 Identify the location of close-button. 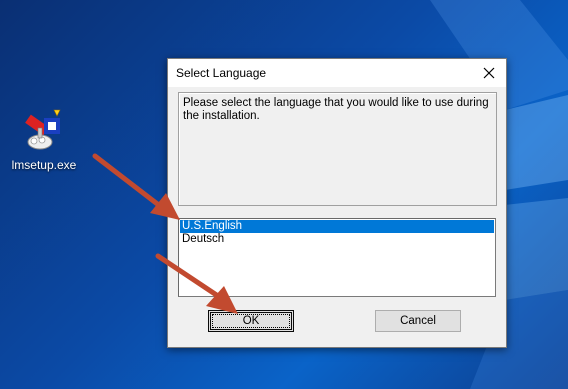
(489, 73).